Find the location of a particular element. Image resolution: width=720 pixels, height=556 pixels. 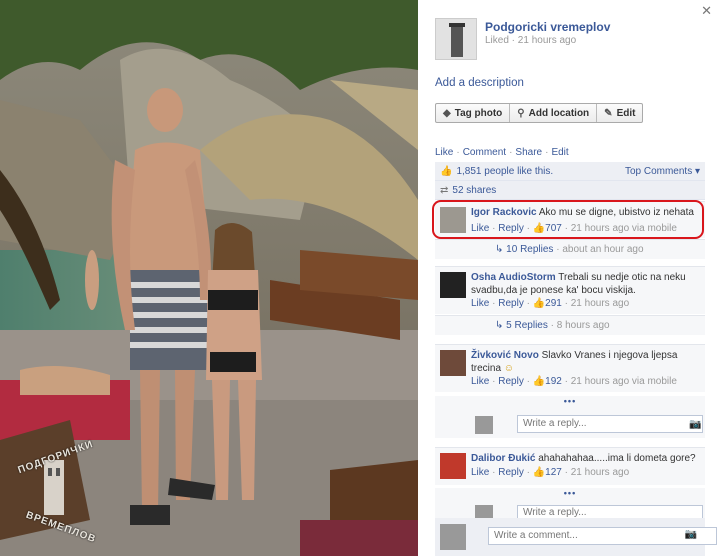

comment-composer: Write a comment... 📷 is located at coordinates (576, 537).